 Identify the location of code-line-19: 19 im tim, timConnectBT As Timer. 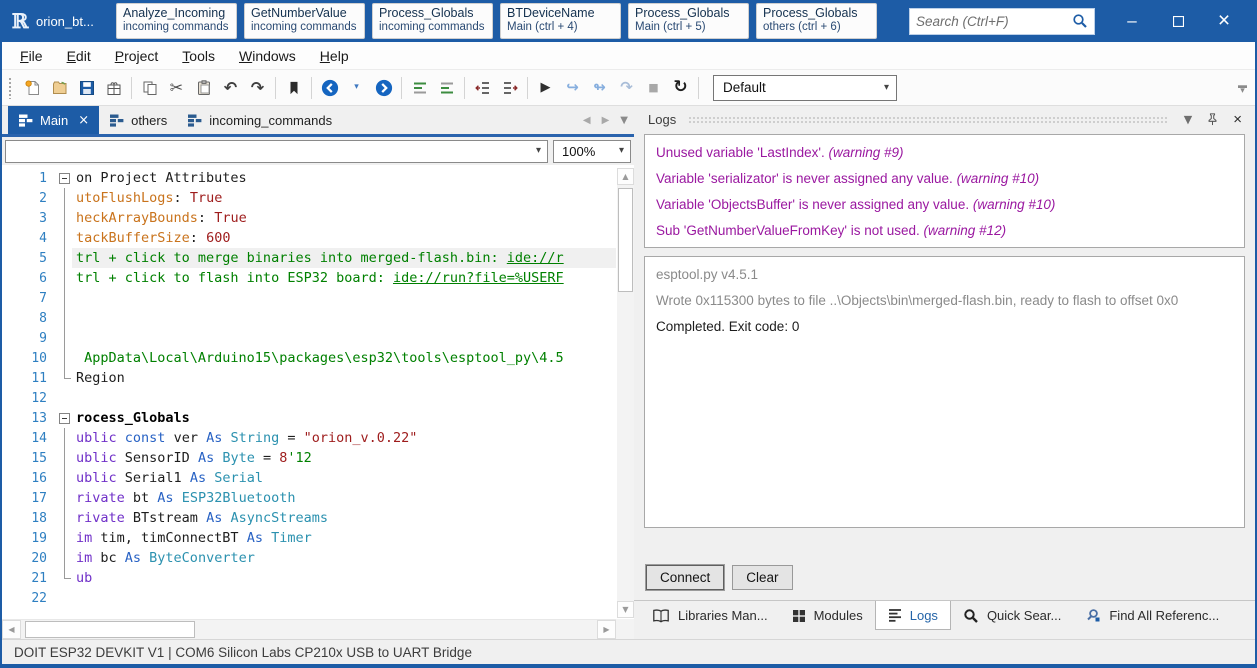
(309, 538).